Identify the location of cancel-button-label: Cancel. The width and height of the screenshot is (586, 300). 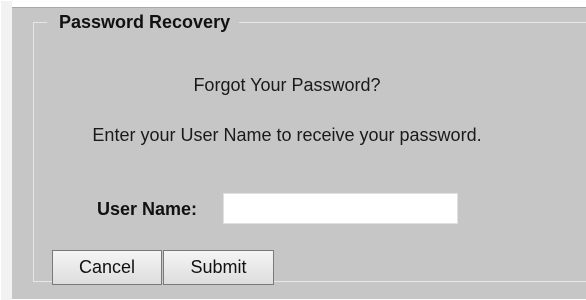
(107, 267).